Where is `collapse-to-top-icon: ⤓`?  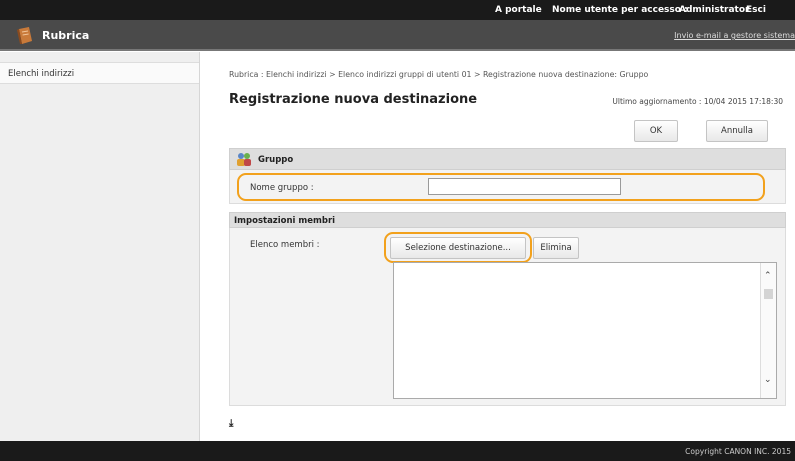
collapse-to-top-icon: ⤓ is located at coordinates (231, 423).